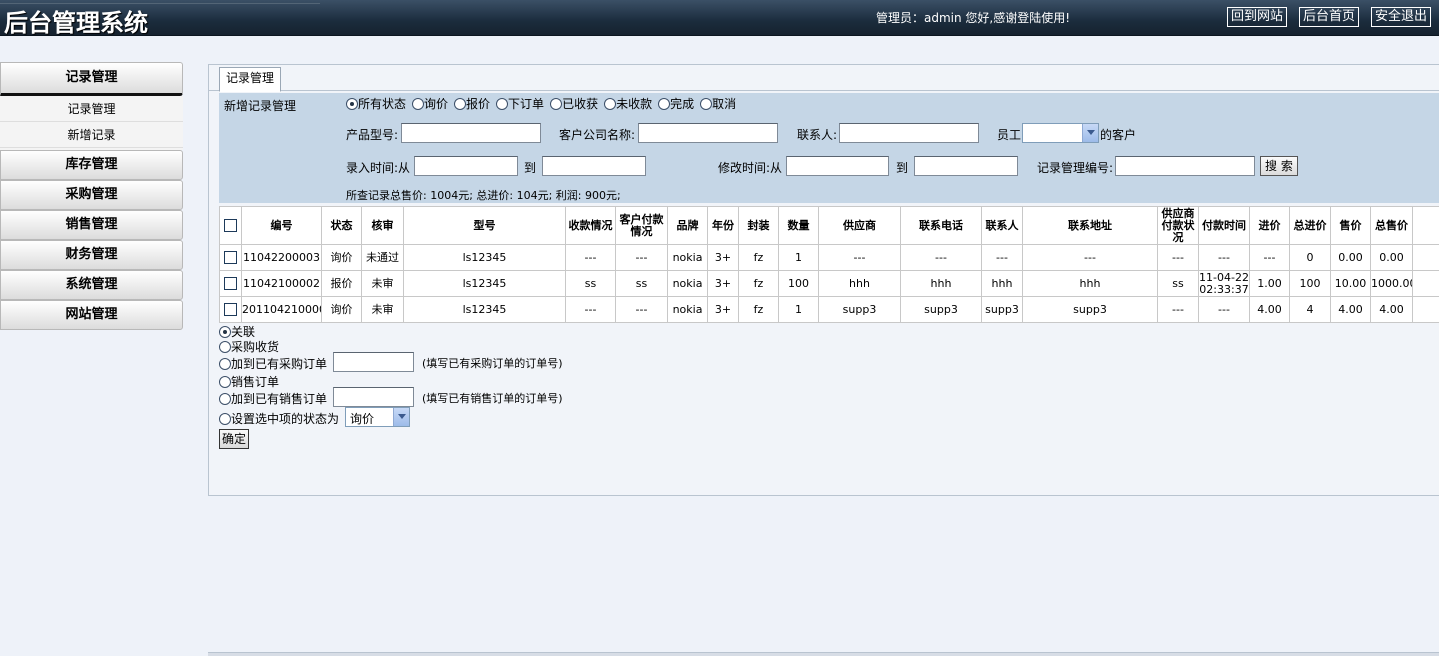  I want to click on entry-time-to-input, so click(594, 166).